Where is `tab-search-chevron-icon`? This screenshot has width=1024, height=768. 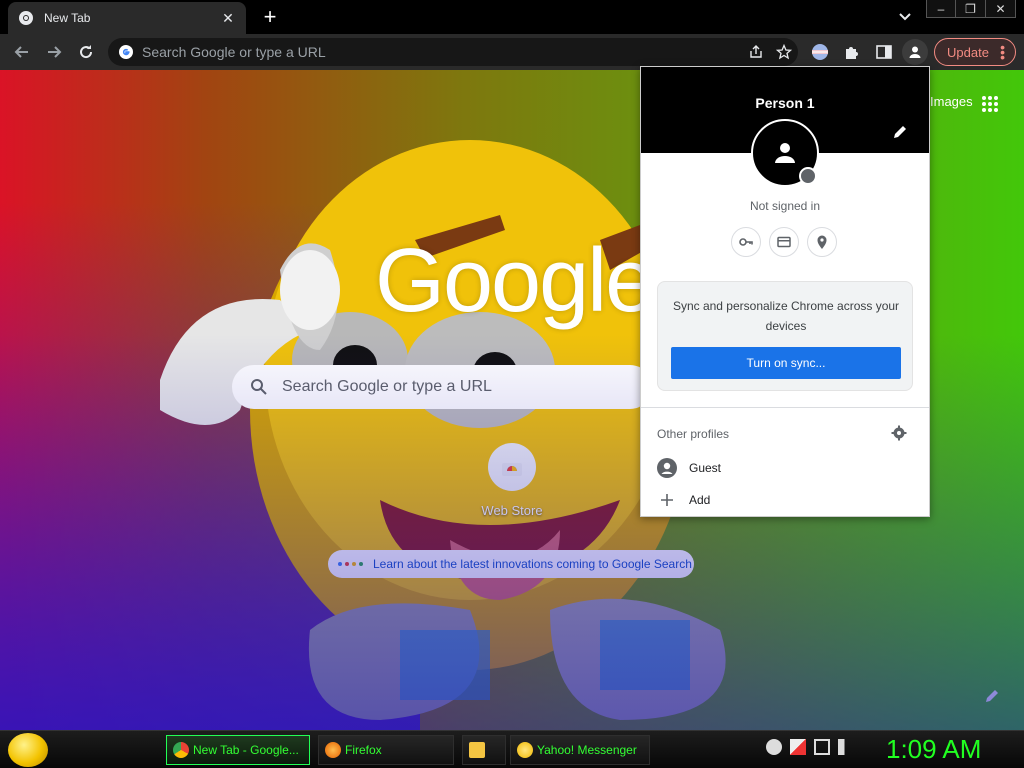
tab-search-chevron-icon is located at coordinates (905, 17).